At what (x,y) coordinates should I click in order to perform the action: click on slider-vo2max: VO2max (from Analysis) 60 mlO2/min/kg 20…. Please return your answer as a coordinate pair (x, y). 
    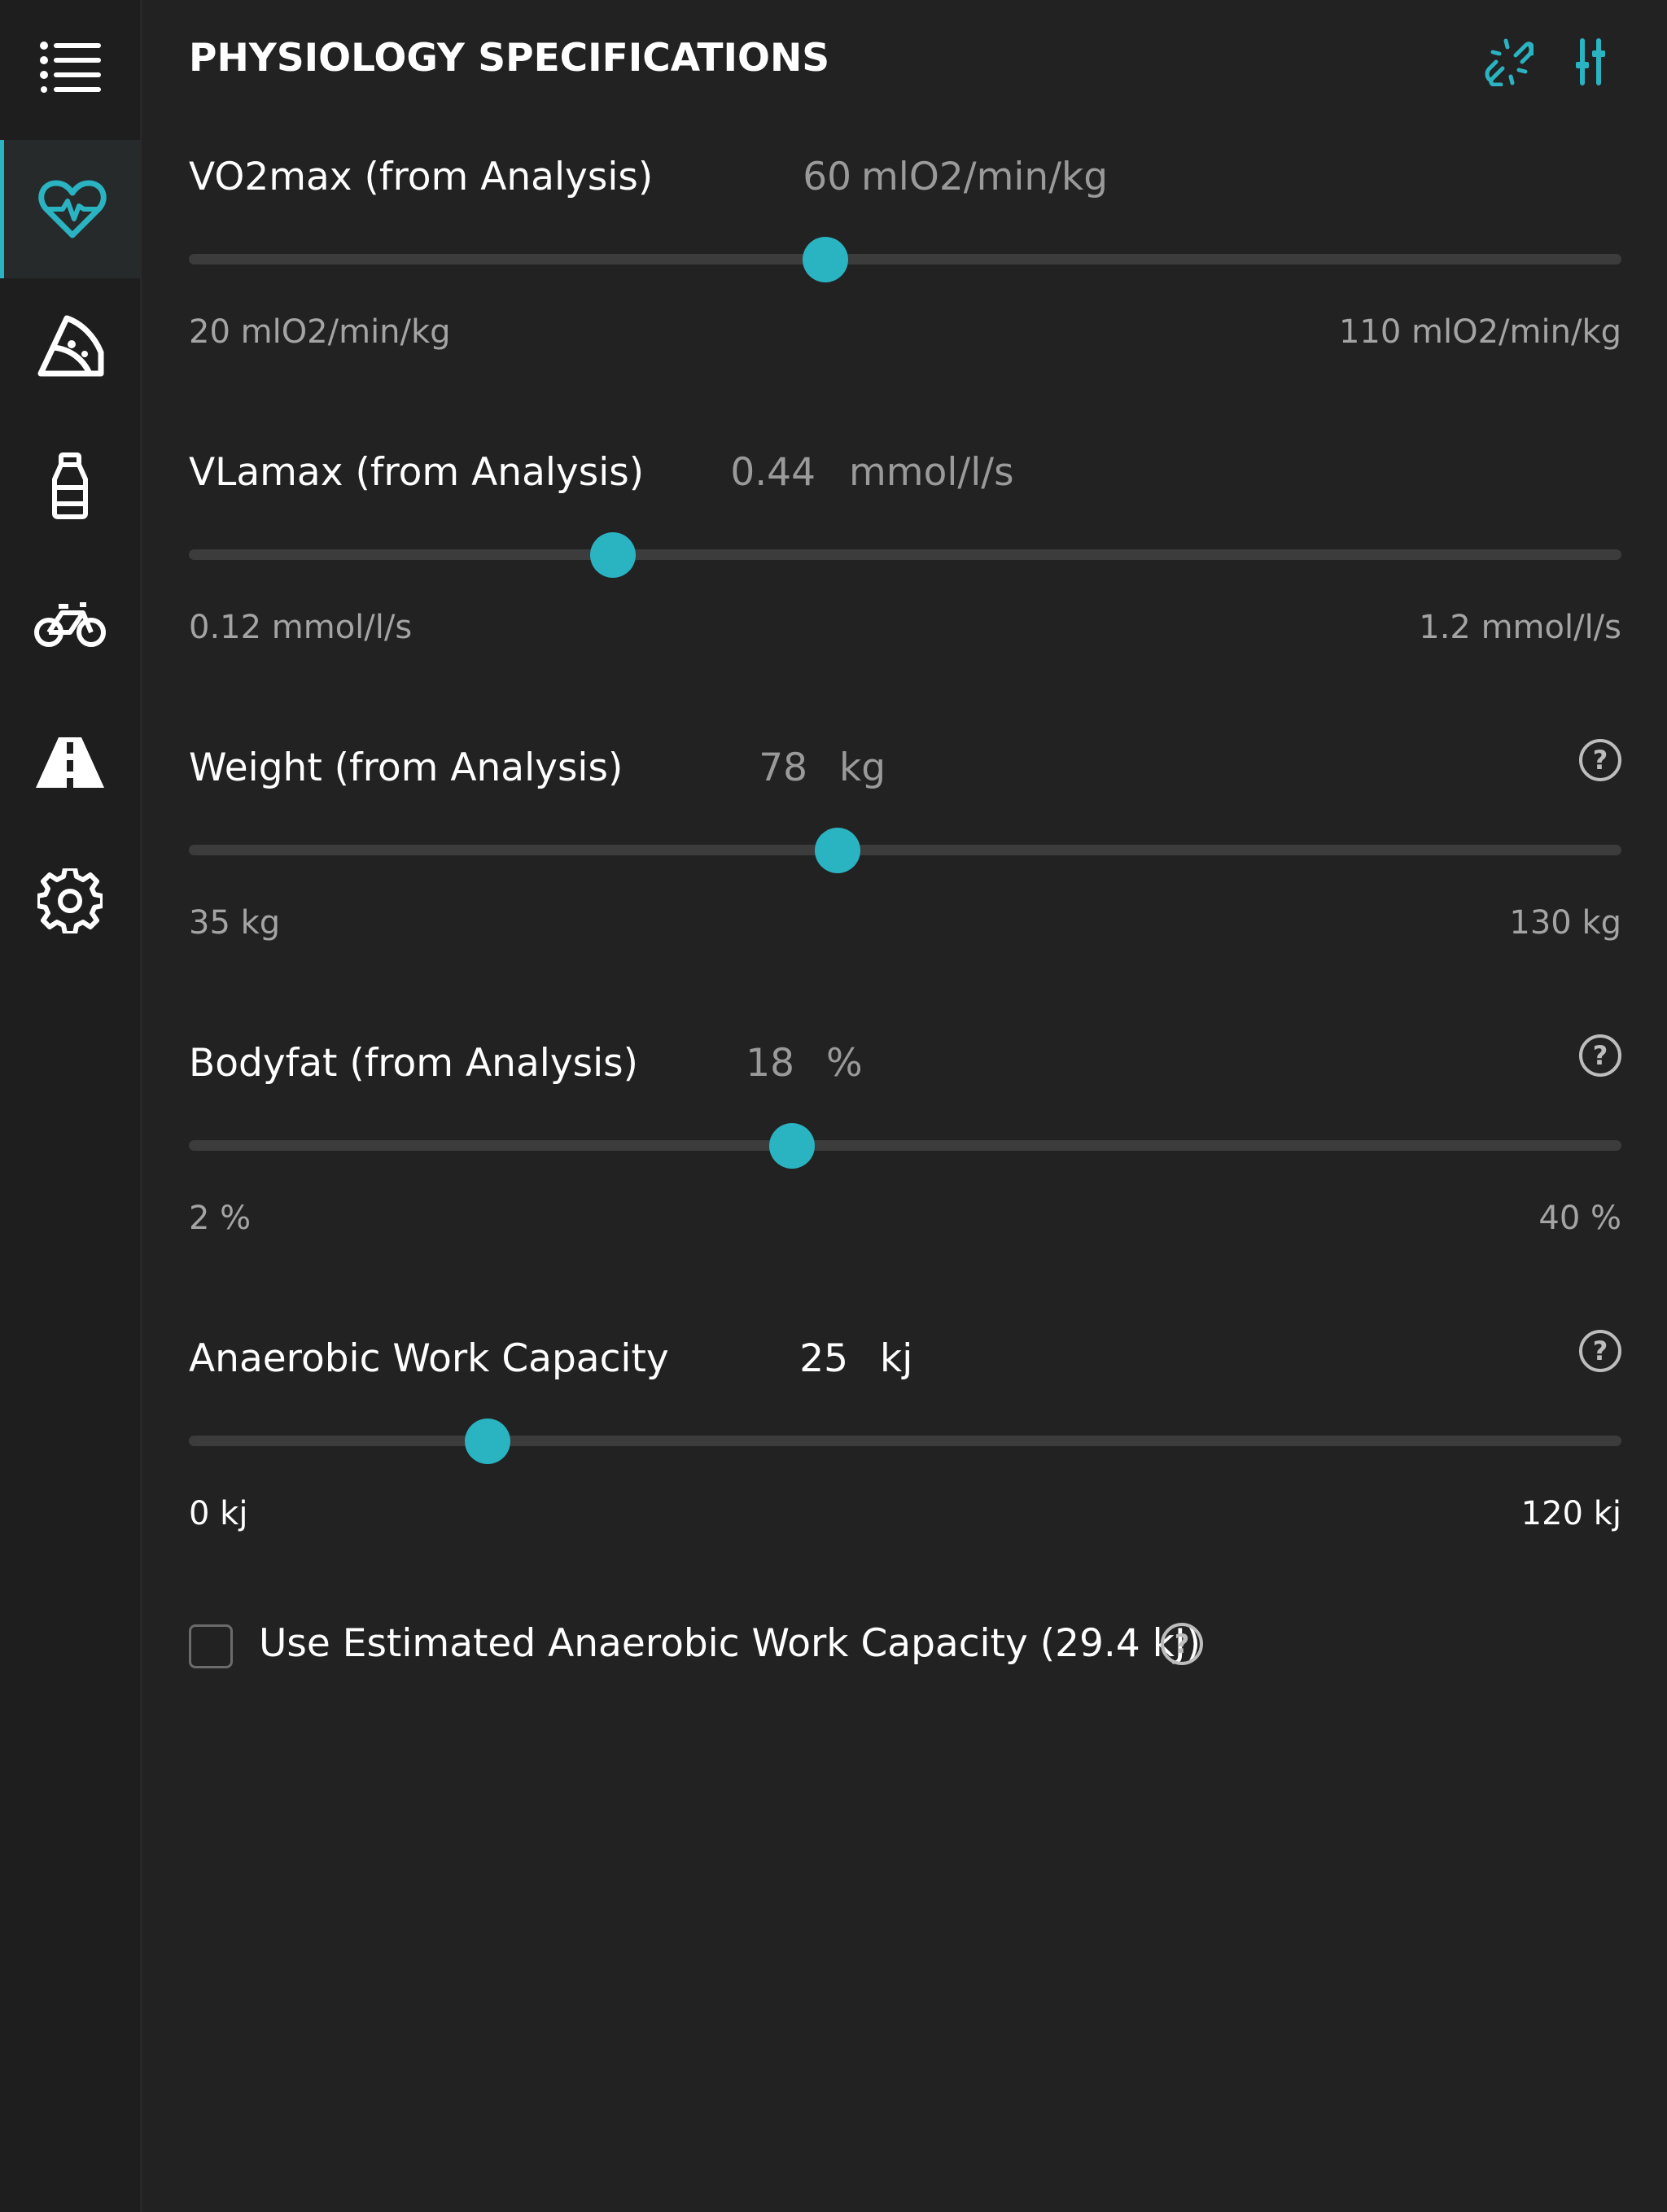
    Looking at the image, I should click on (905, 285).